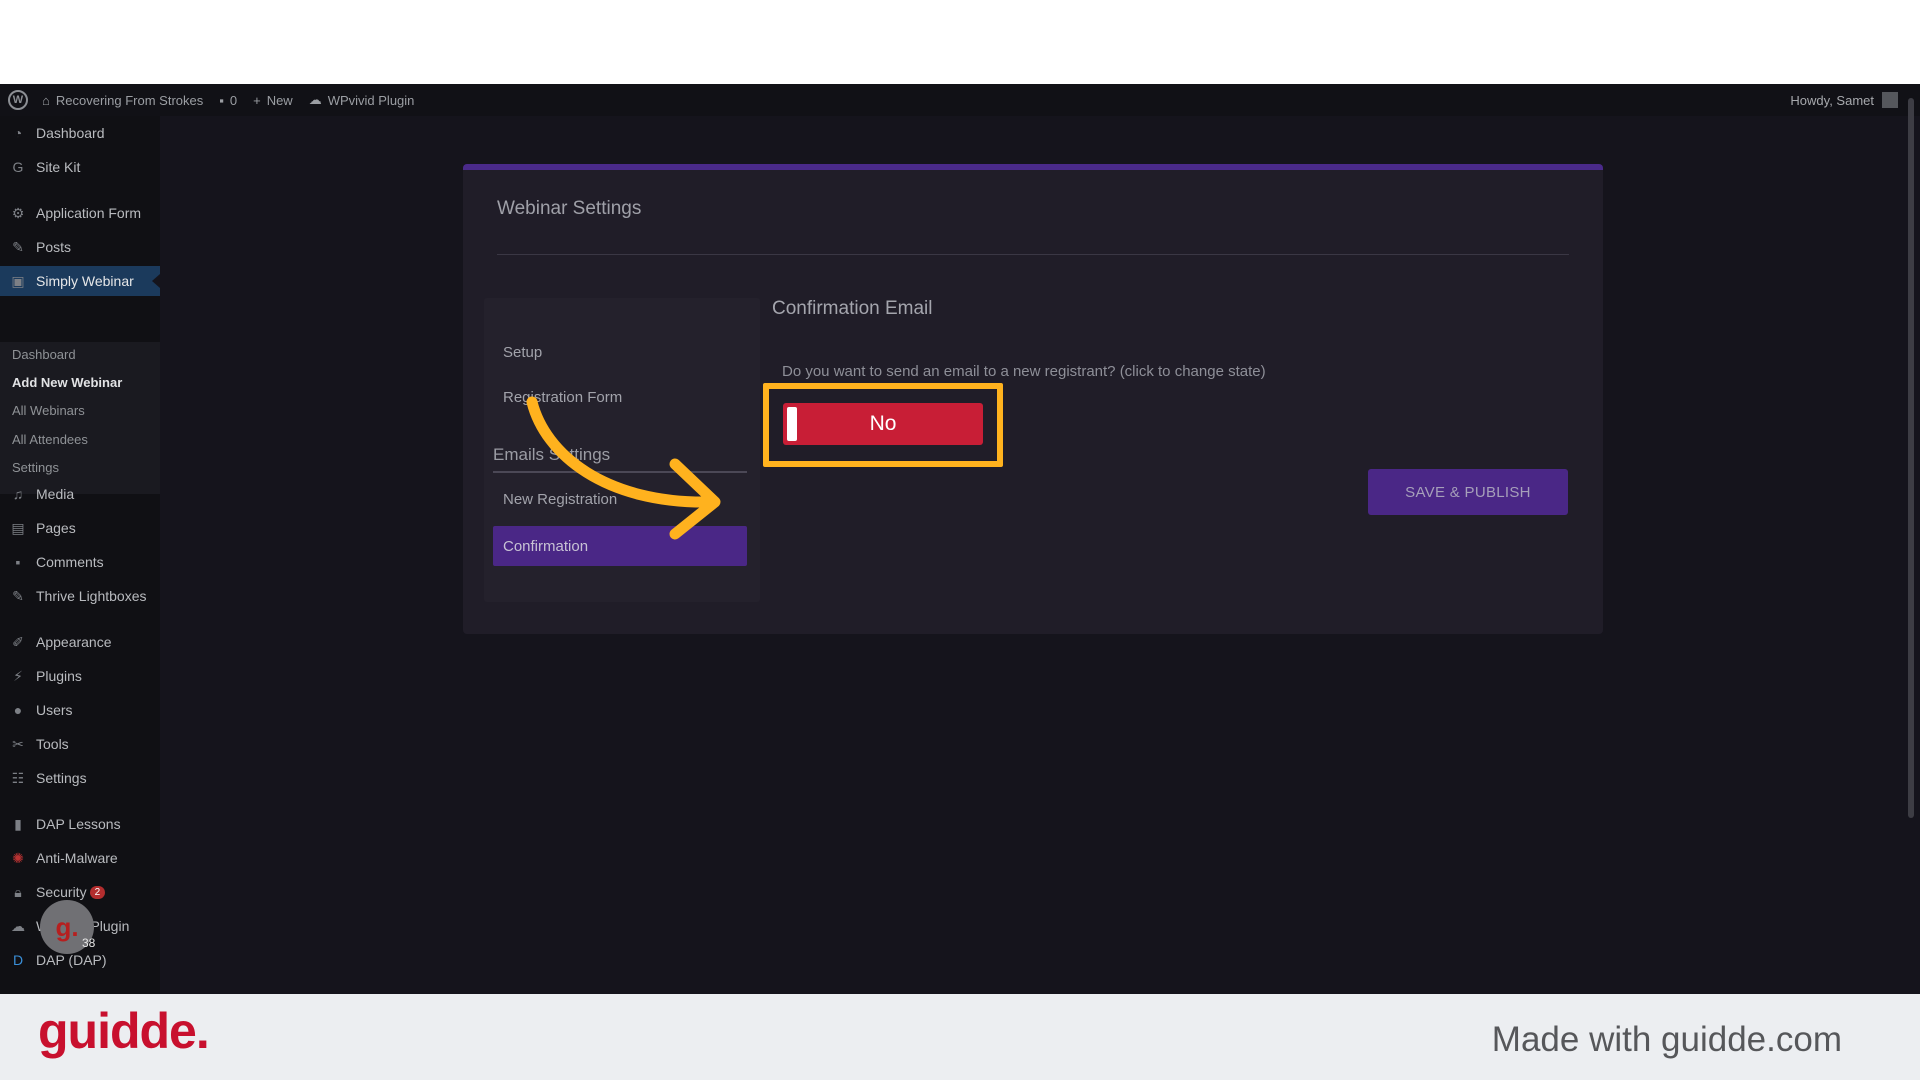 This screenshot has width=1920, height=1080. Describe the element at coordinates (1890, 100) in the screenshot. I see `avatar` at that location.